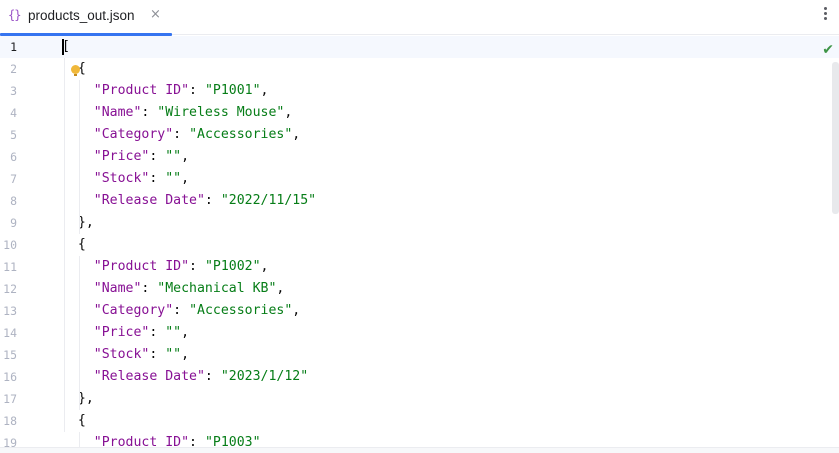  What do you see at coordinates (173, 289) in the screenshot?
I see `code-text: "Name": "Mechanical KB",` at bounding box center [173, 289].